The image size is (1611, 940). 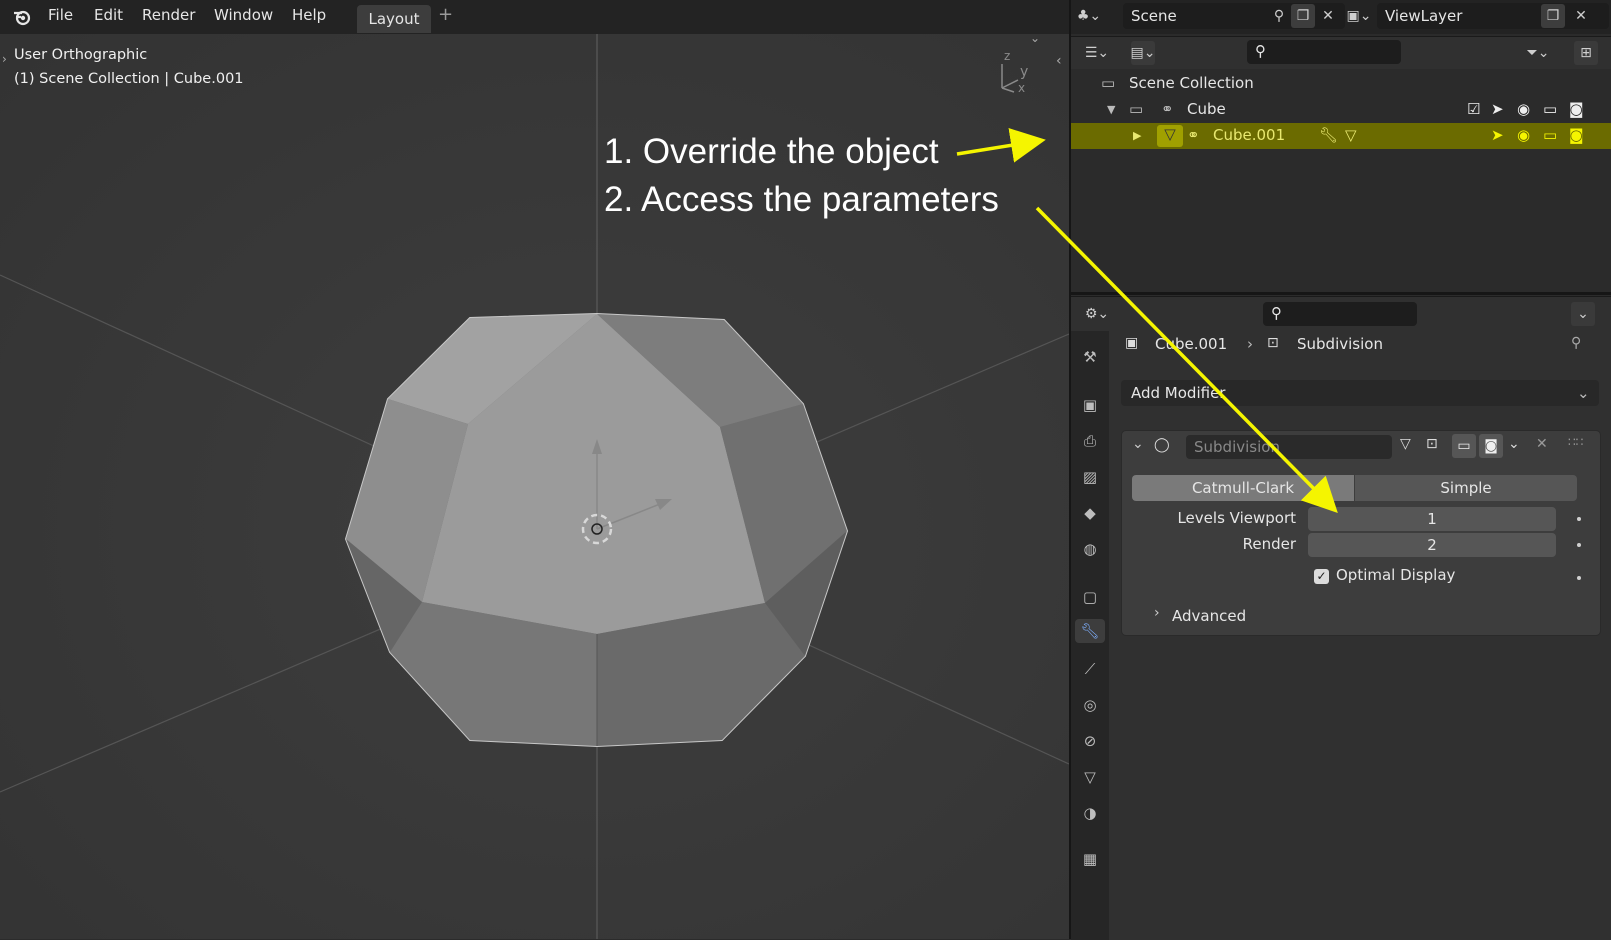 I want to click on display-mode-icon: ☰⌄, so click(x=1097, y=53).